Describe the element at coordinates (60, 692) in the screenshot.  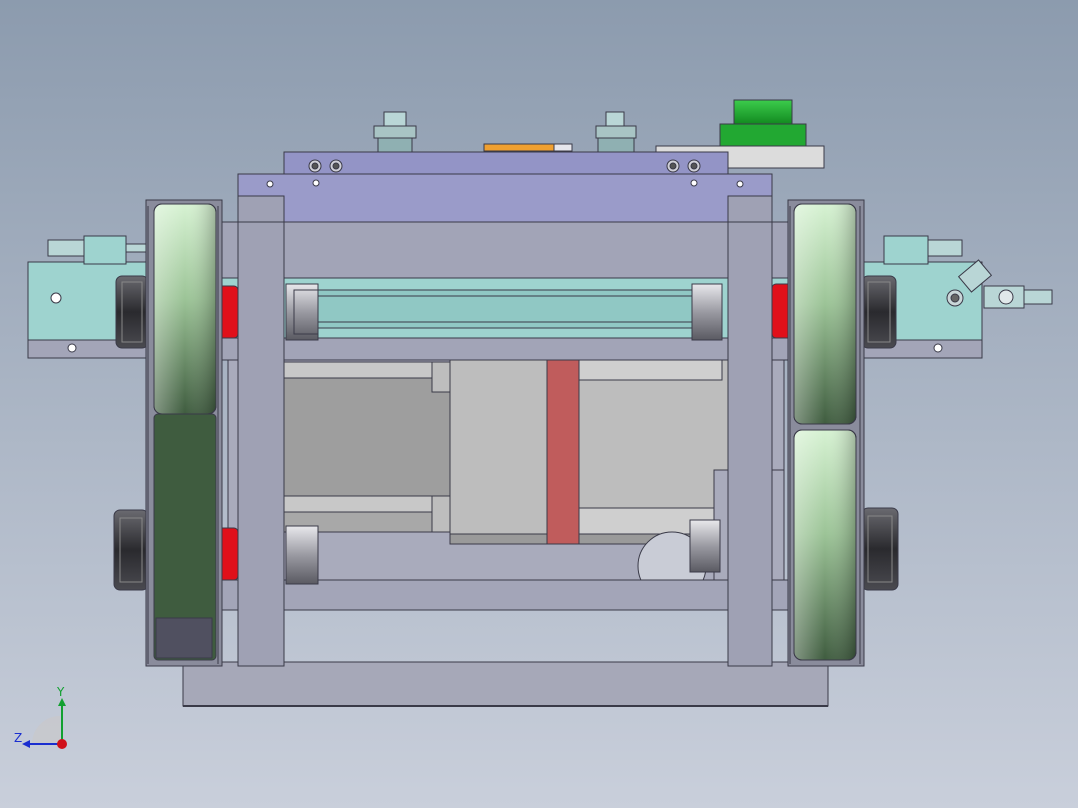
I see `triad-y-label: Y` at that location.